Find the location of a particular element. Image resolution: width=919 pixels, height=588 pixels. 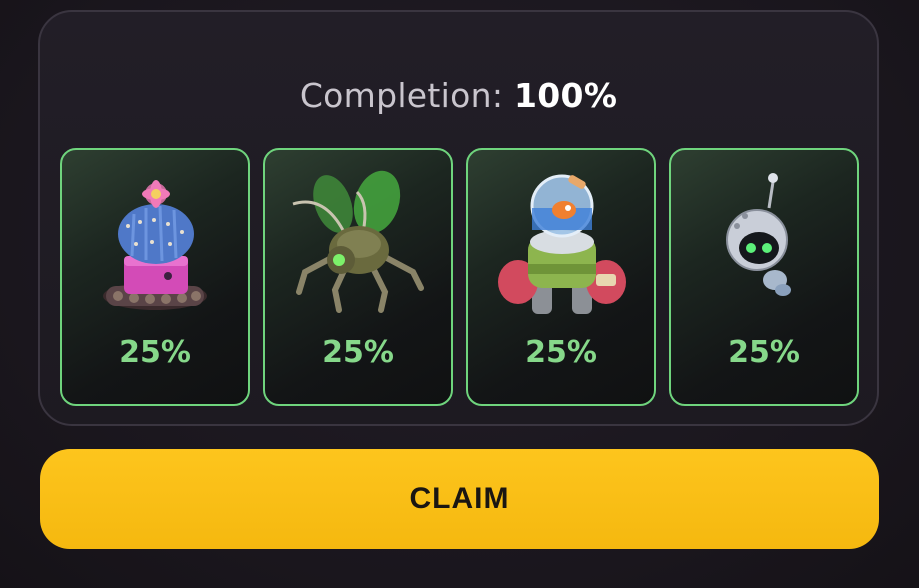

completion-label: Completion: is located at coordinates (407, 95).